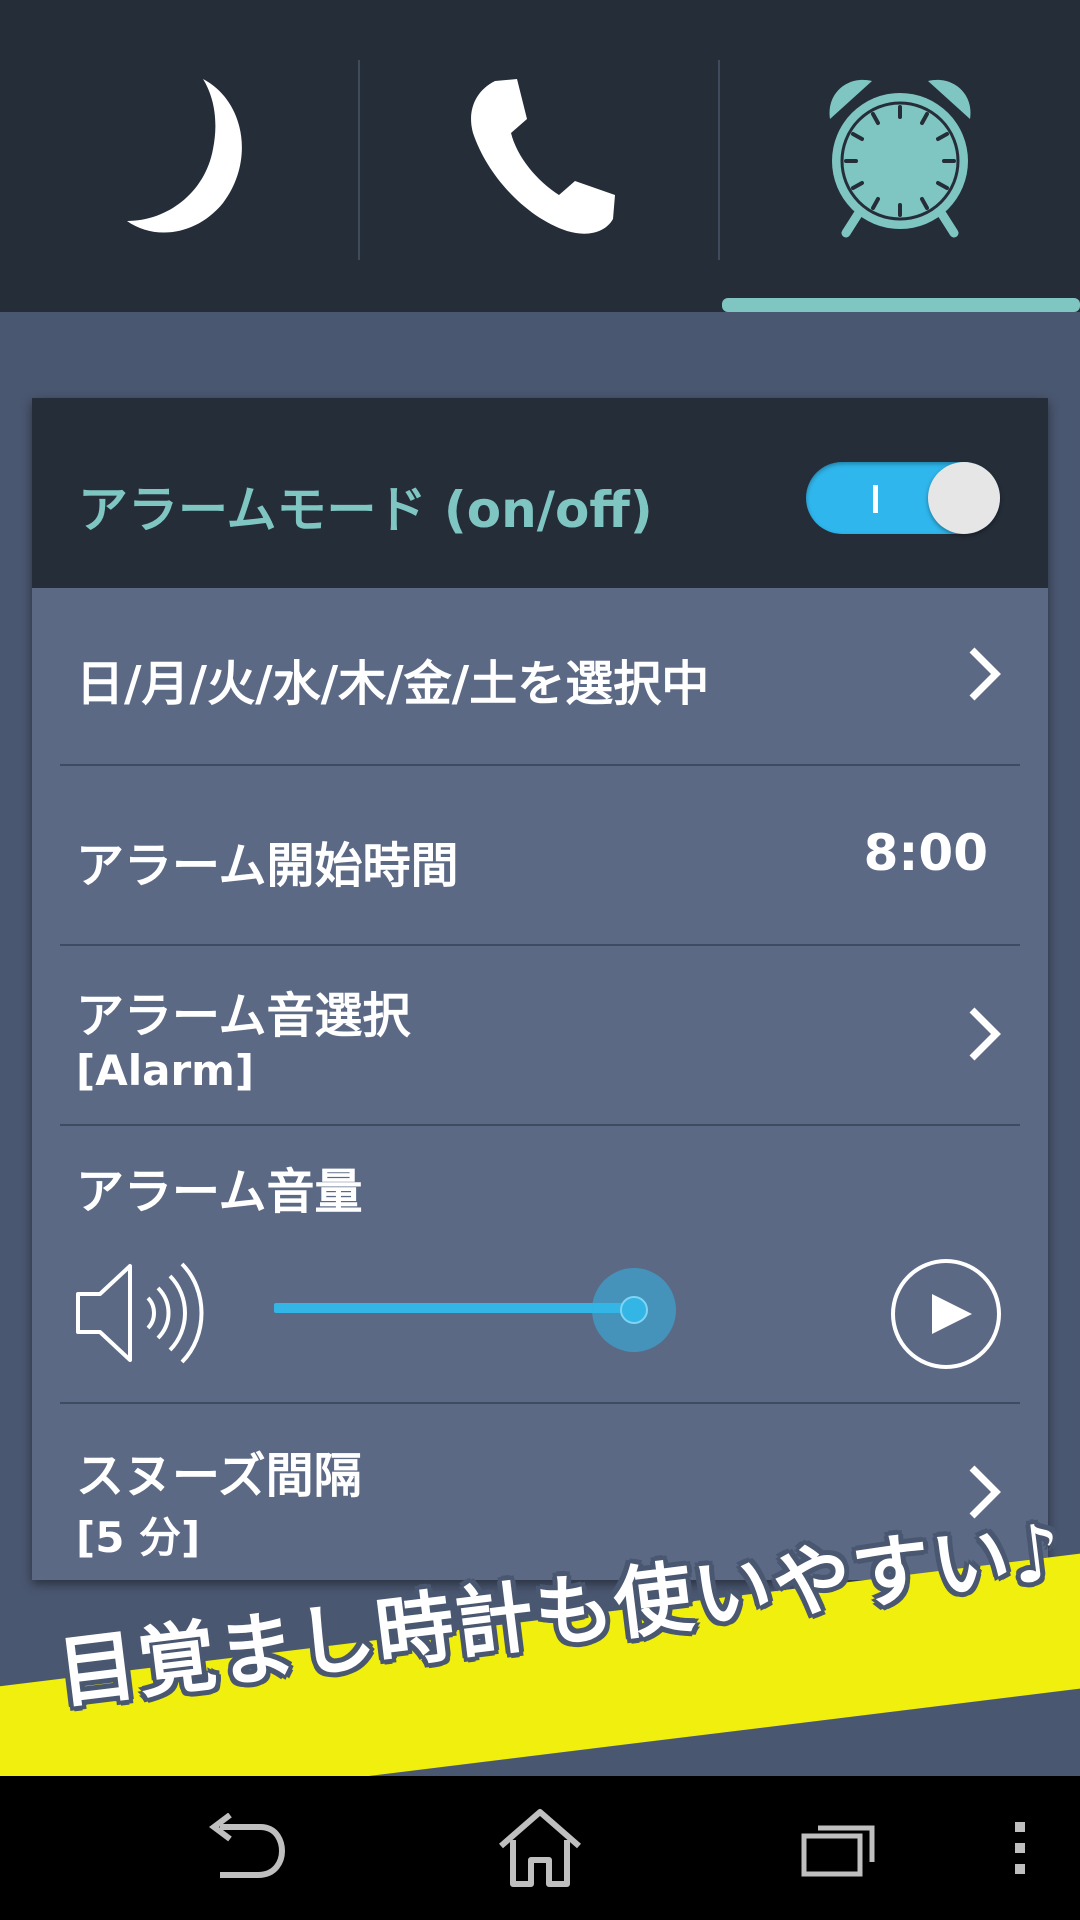 The height and width of the screenshot is (1920, 1080). I want to click on tab-alarm, so click(900, 156).